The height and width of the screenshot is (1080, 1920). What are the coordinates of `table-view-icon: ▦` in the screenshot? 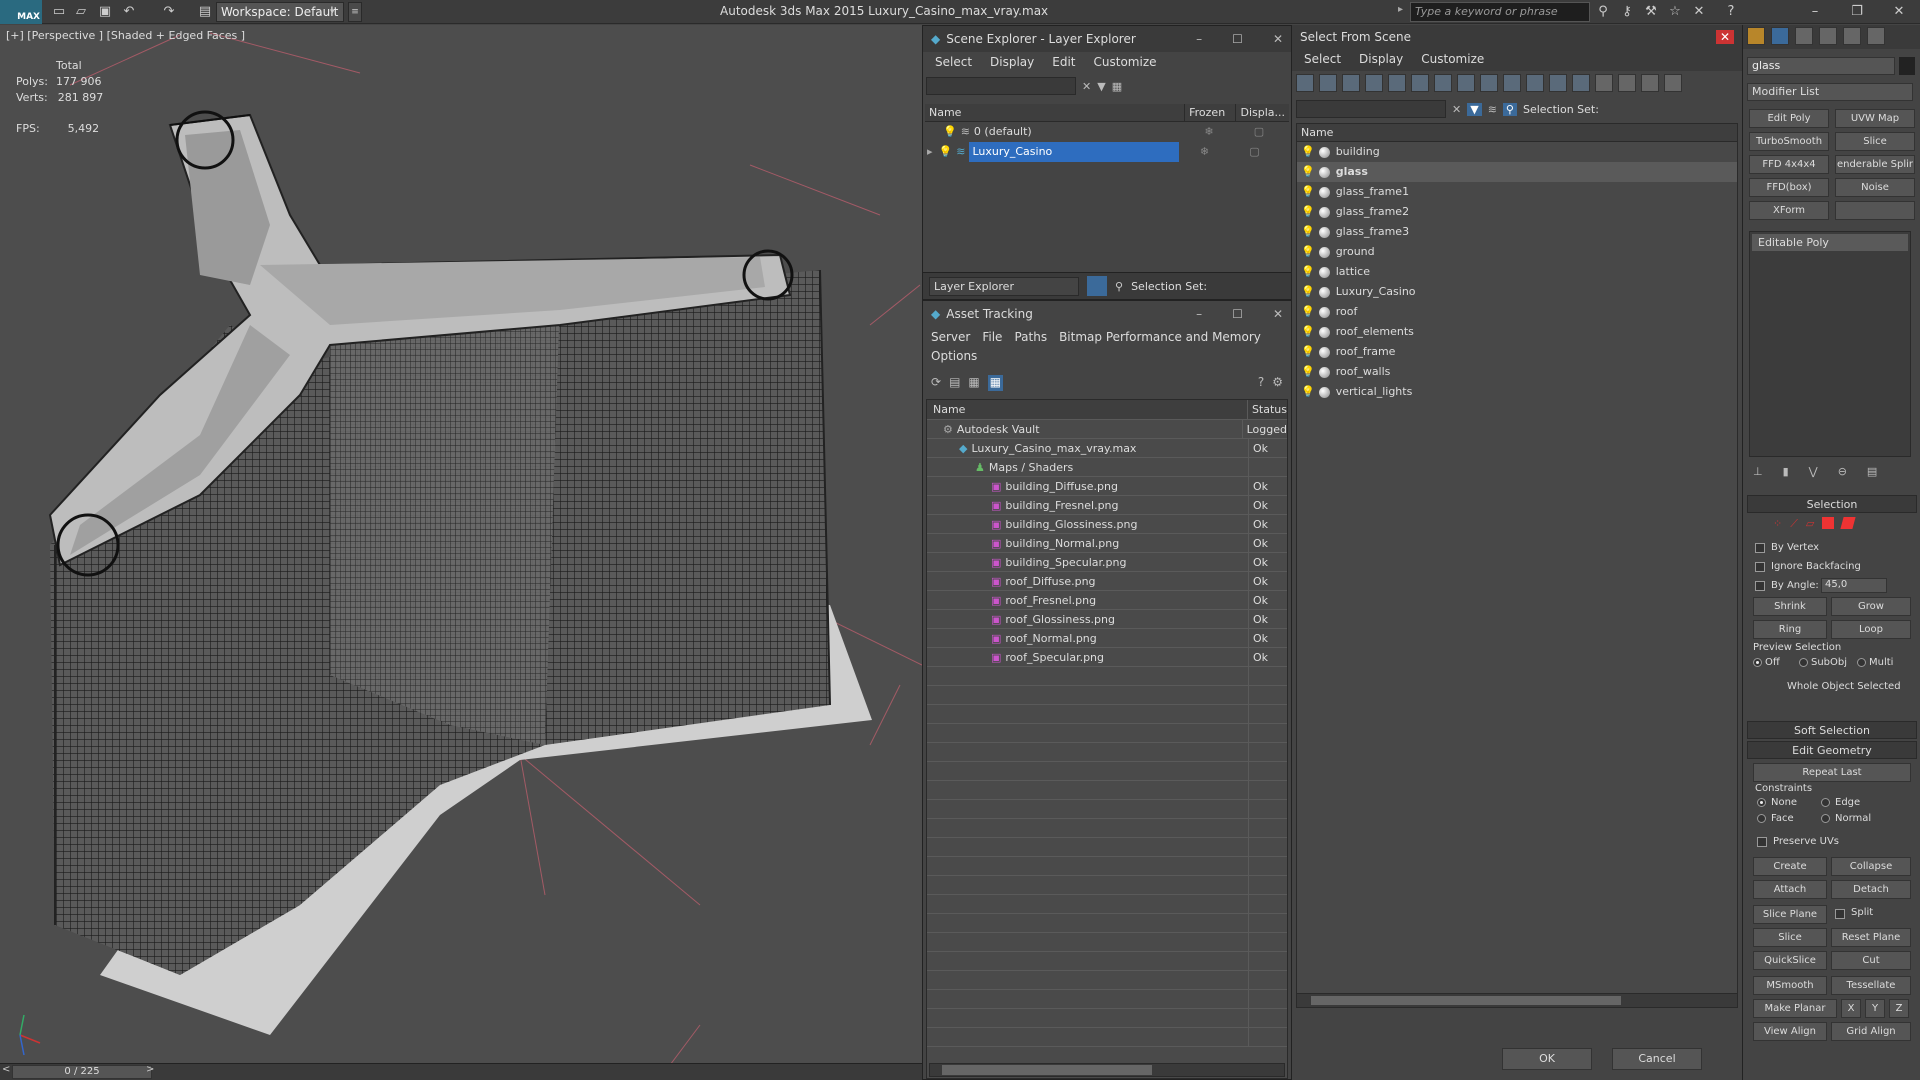 It's located at (995, 383).